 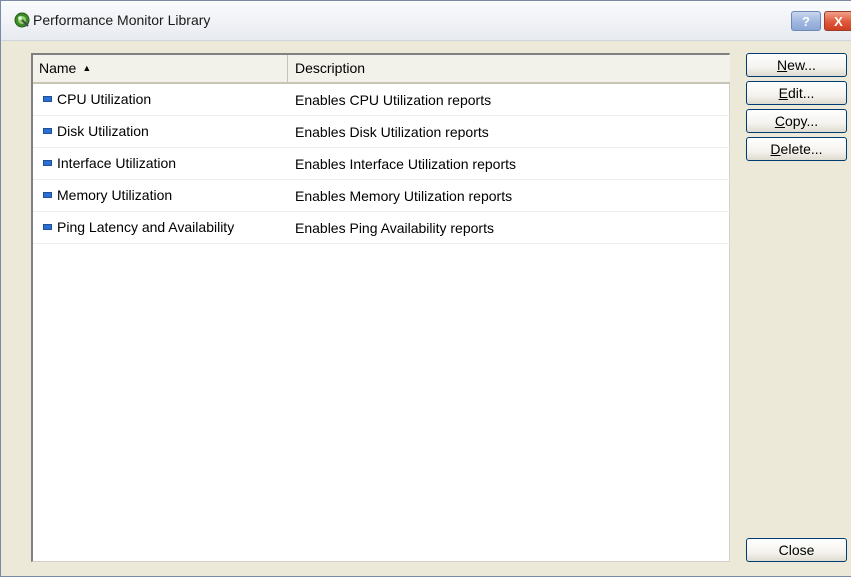 I want to click on list-item-name-cell: CPU Utilization, so click(x=97, y=99).